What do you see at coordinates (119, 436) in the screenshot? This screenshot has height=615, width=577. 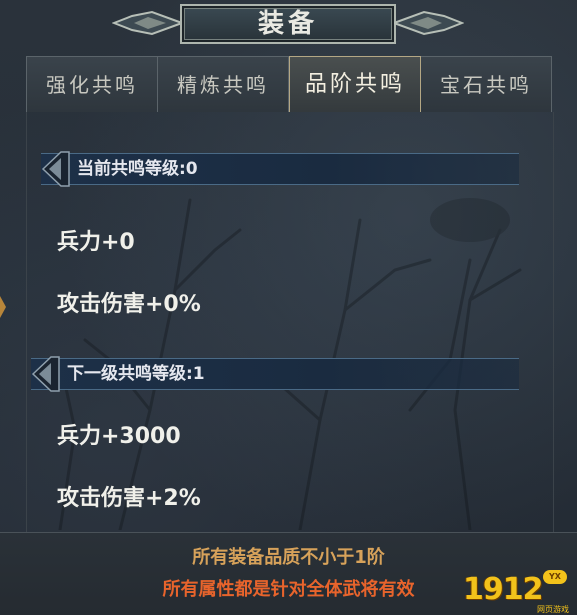 I see `next-troops-stat: 兵力+3000` at bounding box center [119, 436].